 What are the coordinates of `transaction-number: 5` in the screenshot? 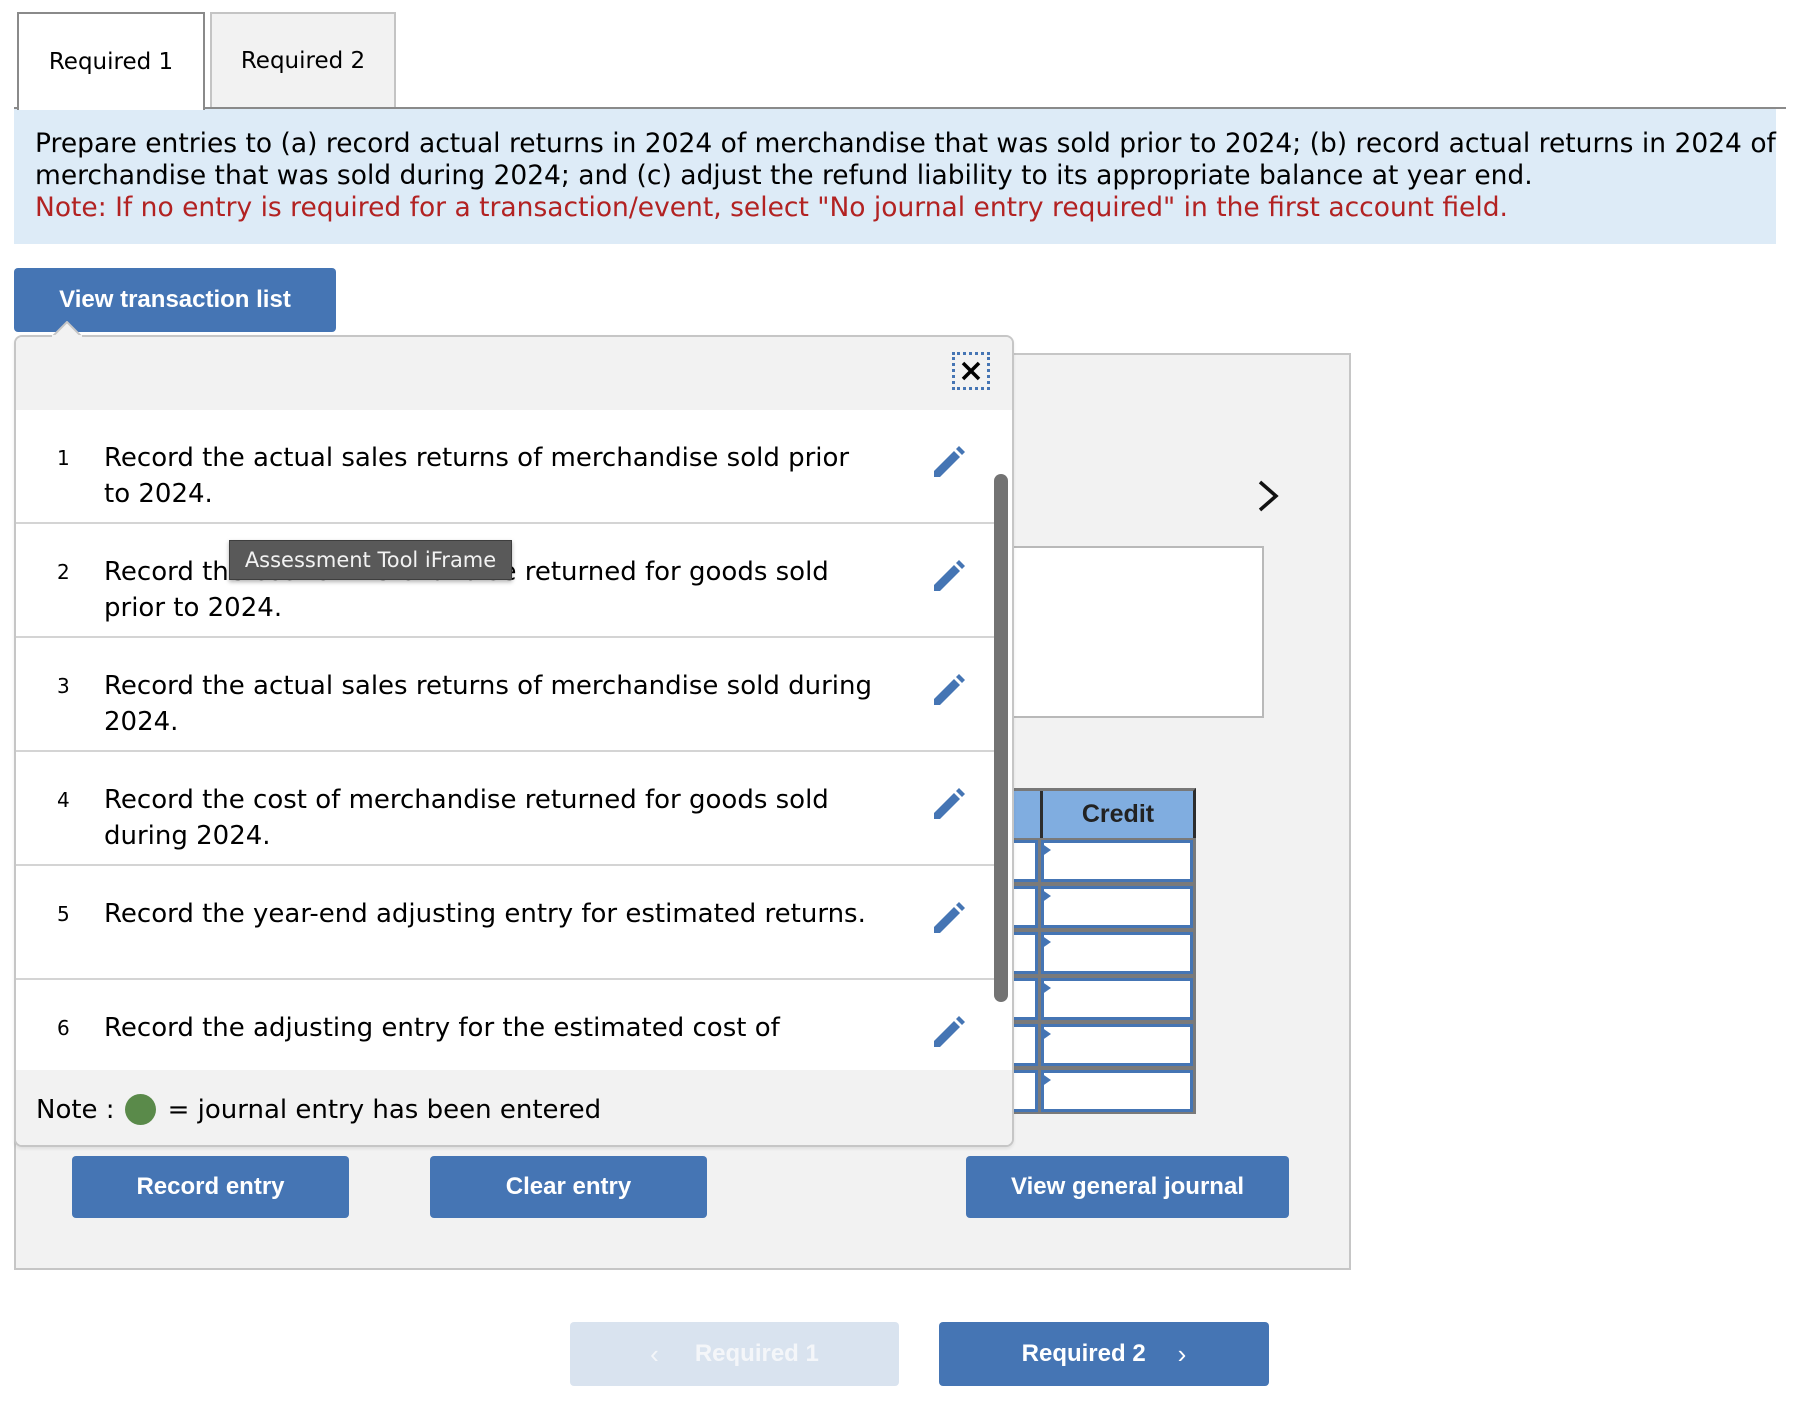 It's located at (63, 914).